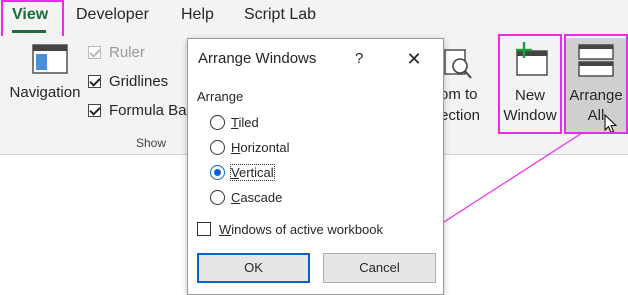 This screenshot has height=295, width=628. What do you see at coordinates (379, 268) in the screenshot?
I see `cancel-button: Cancel` at bounding box center [379, 268].